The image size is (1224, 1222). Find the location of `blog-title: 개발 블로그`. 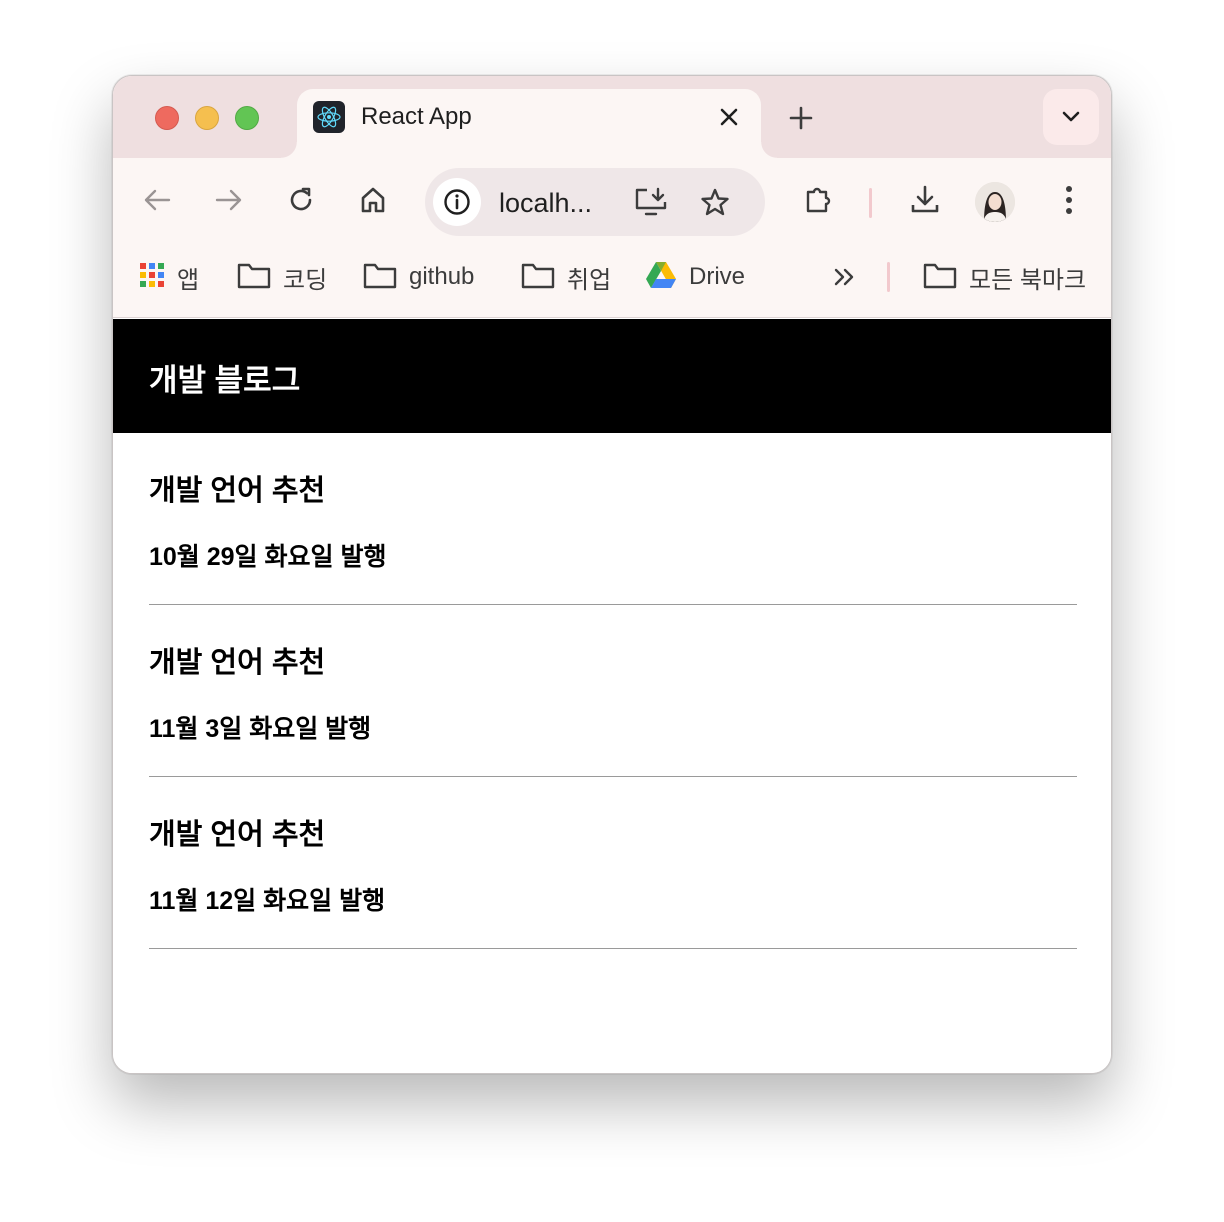

blog-title: 개발 블로그 is located at coordinates (225, 380).